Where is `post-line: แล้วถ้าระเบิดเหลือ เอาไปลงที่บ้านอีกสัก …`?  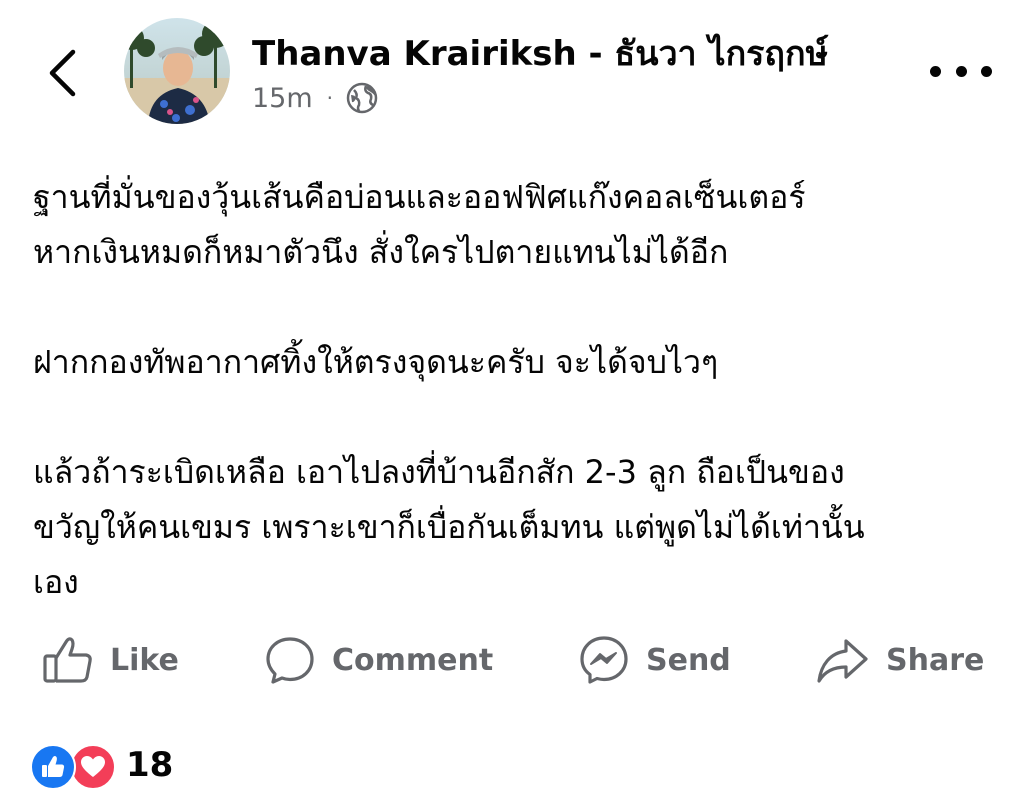 post-line: แล้วถ้าระเบิดเหลือ เอาไปลงที่บ้านอีกสัก … is located at coordinates (439, 472).